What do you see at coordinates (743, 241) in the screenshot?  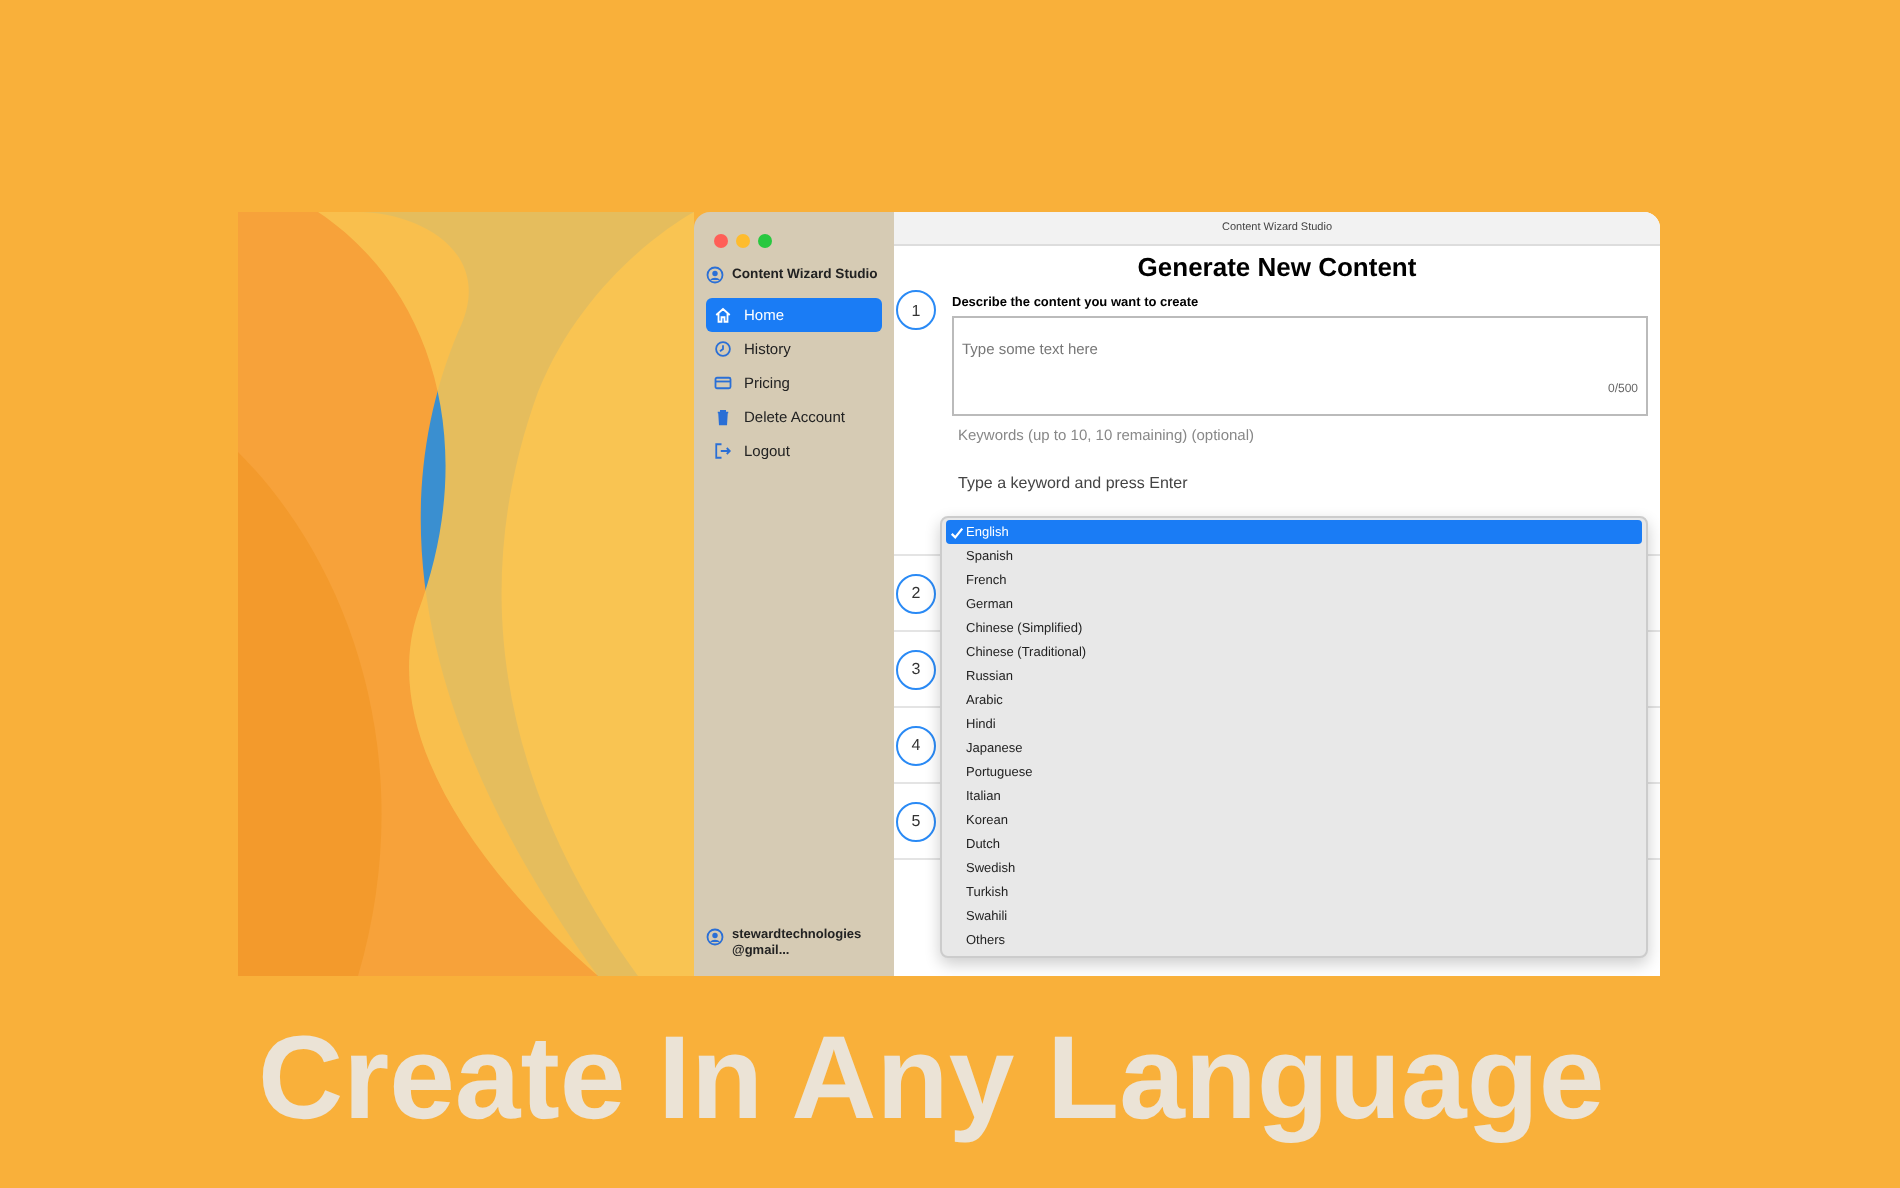 I see `minimize-button` at bounding box center [743, 241].